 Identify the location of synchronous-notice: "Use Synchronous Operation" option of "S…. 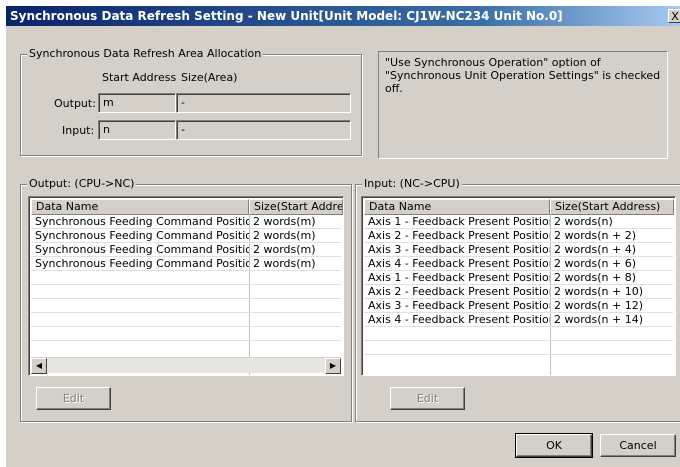
(523, 105).